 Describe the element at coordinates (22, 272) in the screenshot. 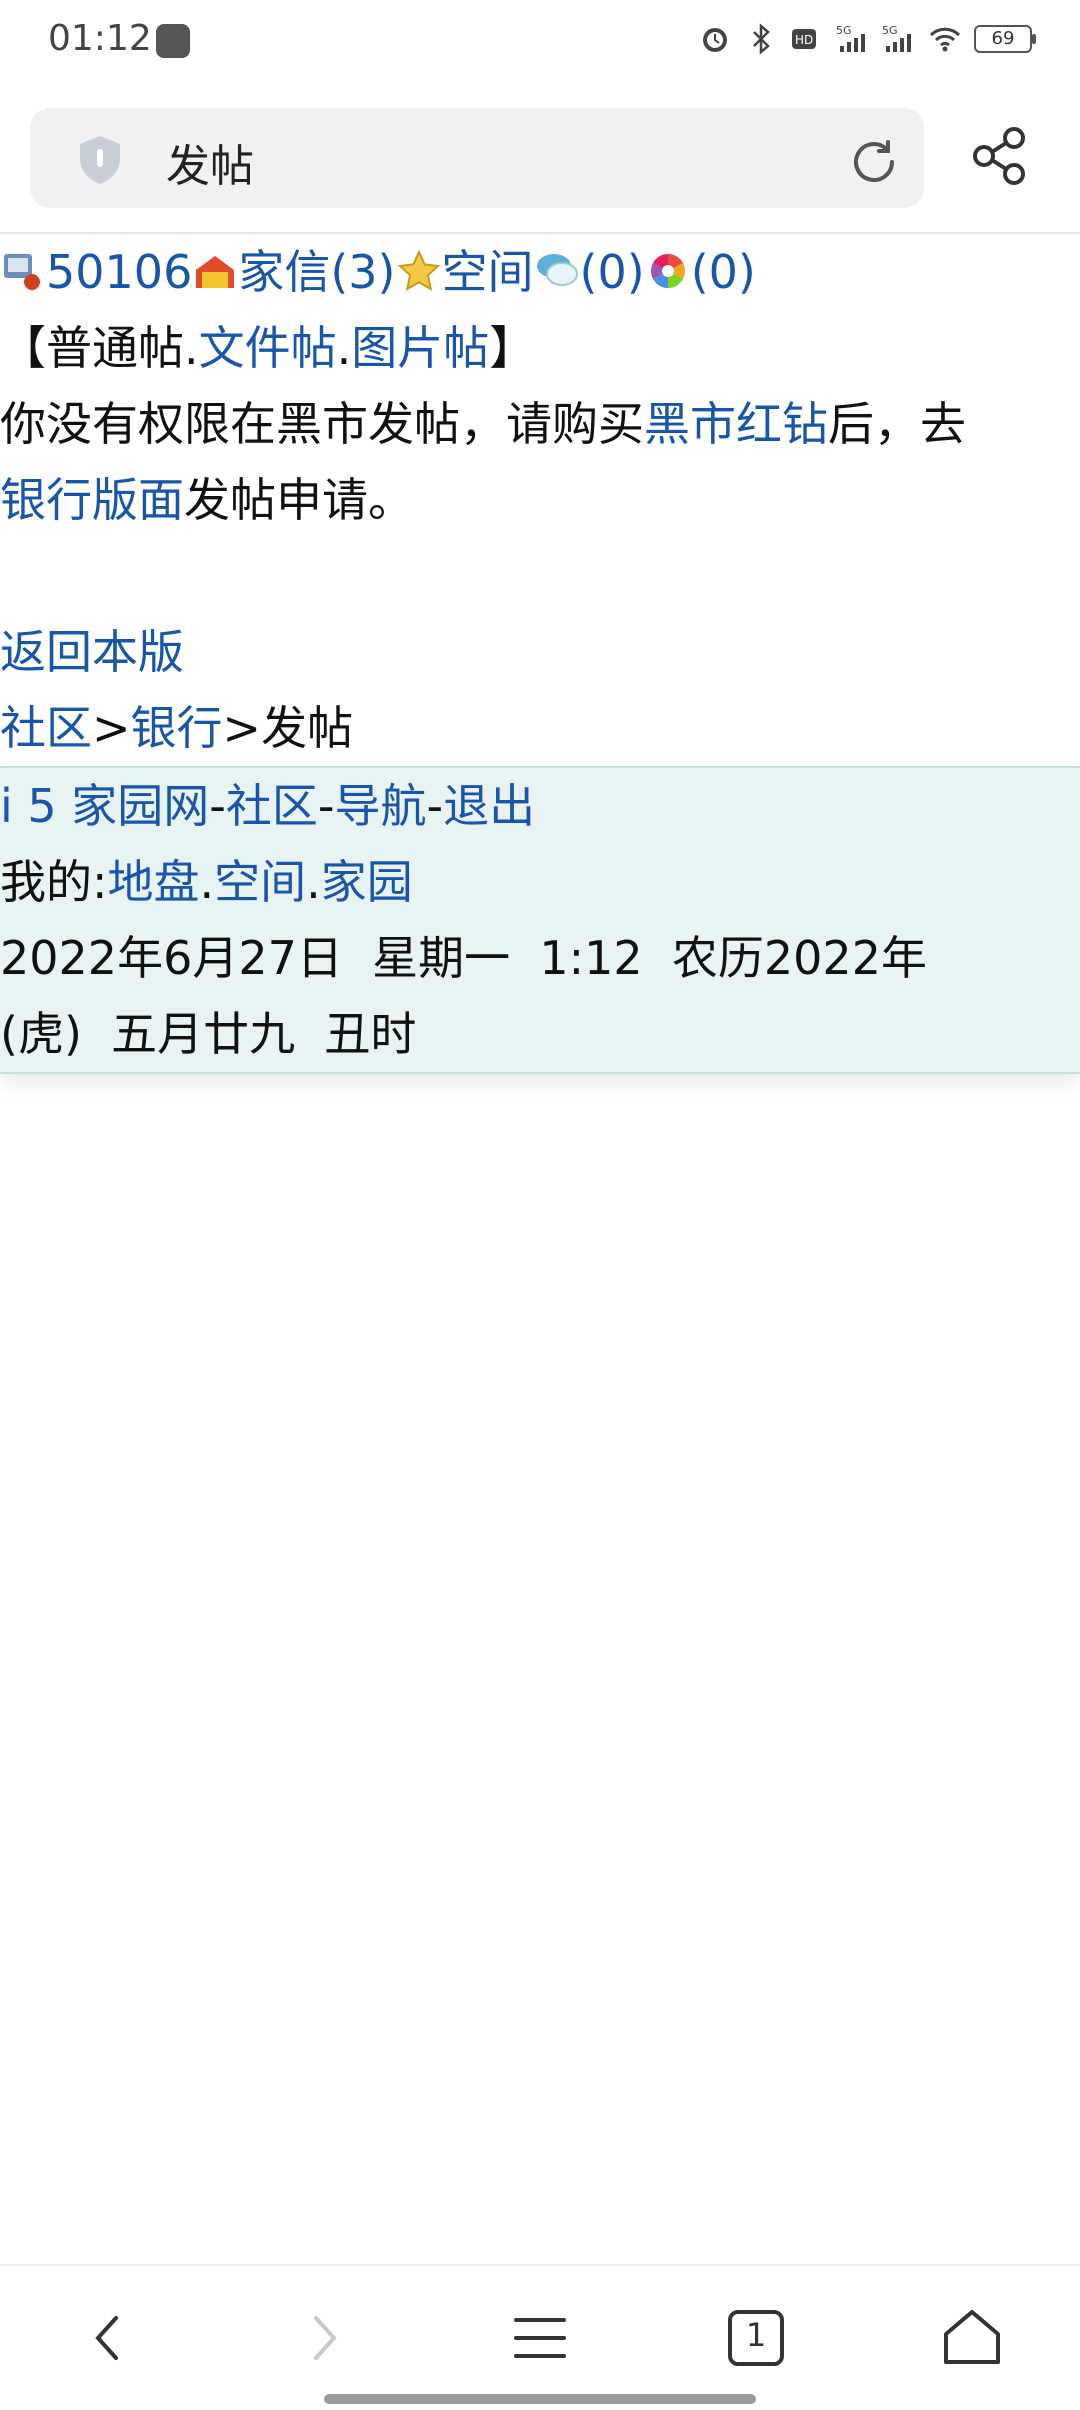

I see `user-icon` at that location.